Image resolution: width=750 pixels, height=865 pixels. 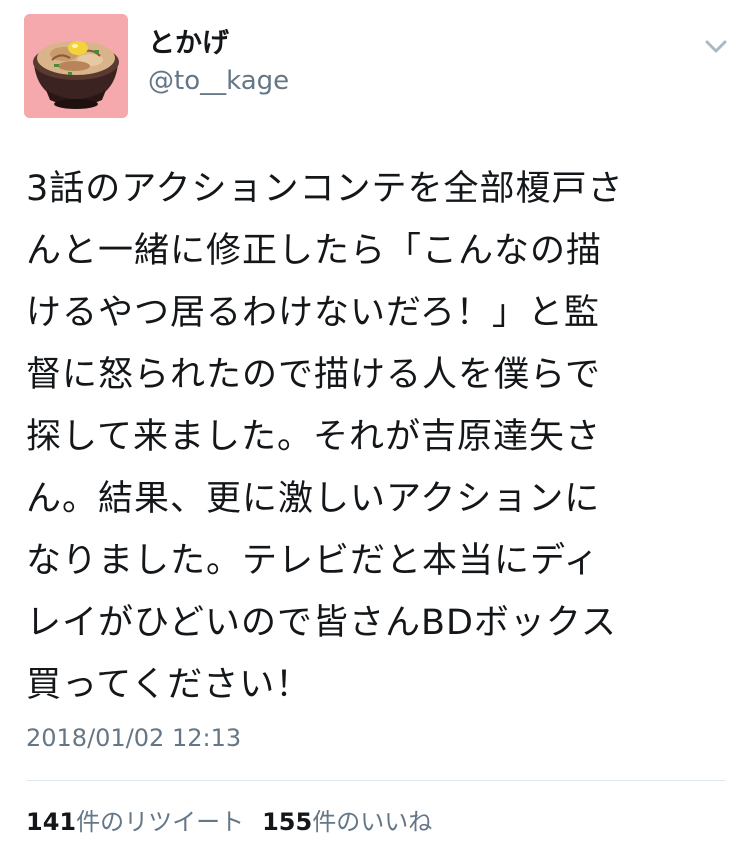 I want to click on tweet-text-line: けるやつ居るわけないだろ！」と監, so click(x=313, y=313).